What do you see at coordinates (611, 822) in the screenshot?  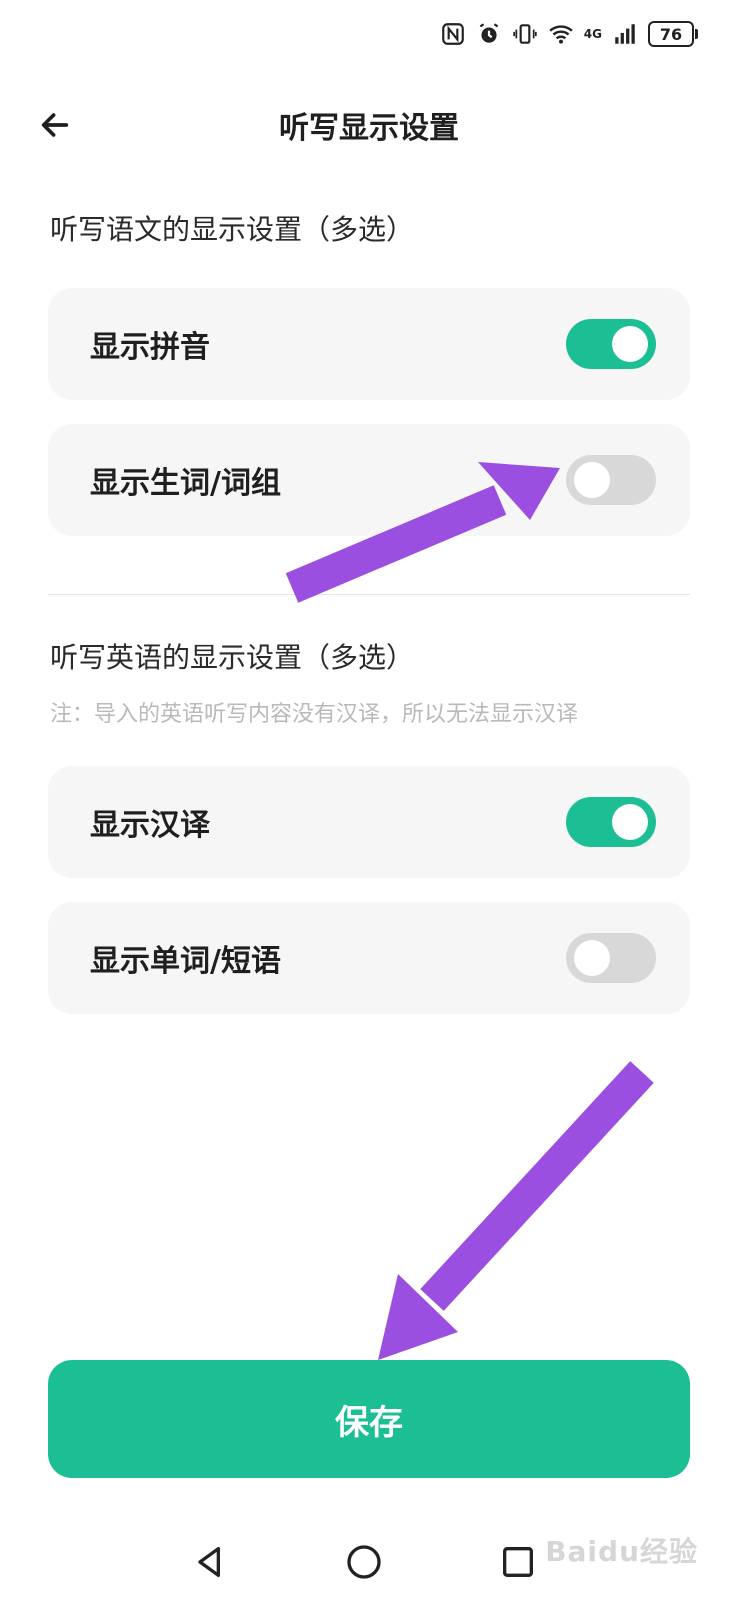 I see `show-translation-toggle` at bounding box center [611, 822].